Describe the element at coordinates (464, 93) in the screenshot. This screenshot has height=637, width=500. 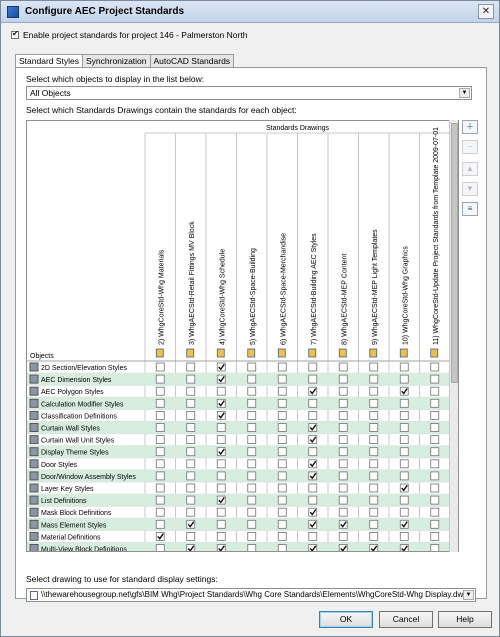
I see `chevron-down-icon: ▼` at that location.